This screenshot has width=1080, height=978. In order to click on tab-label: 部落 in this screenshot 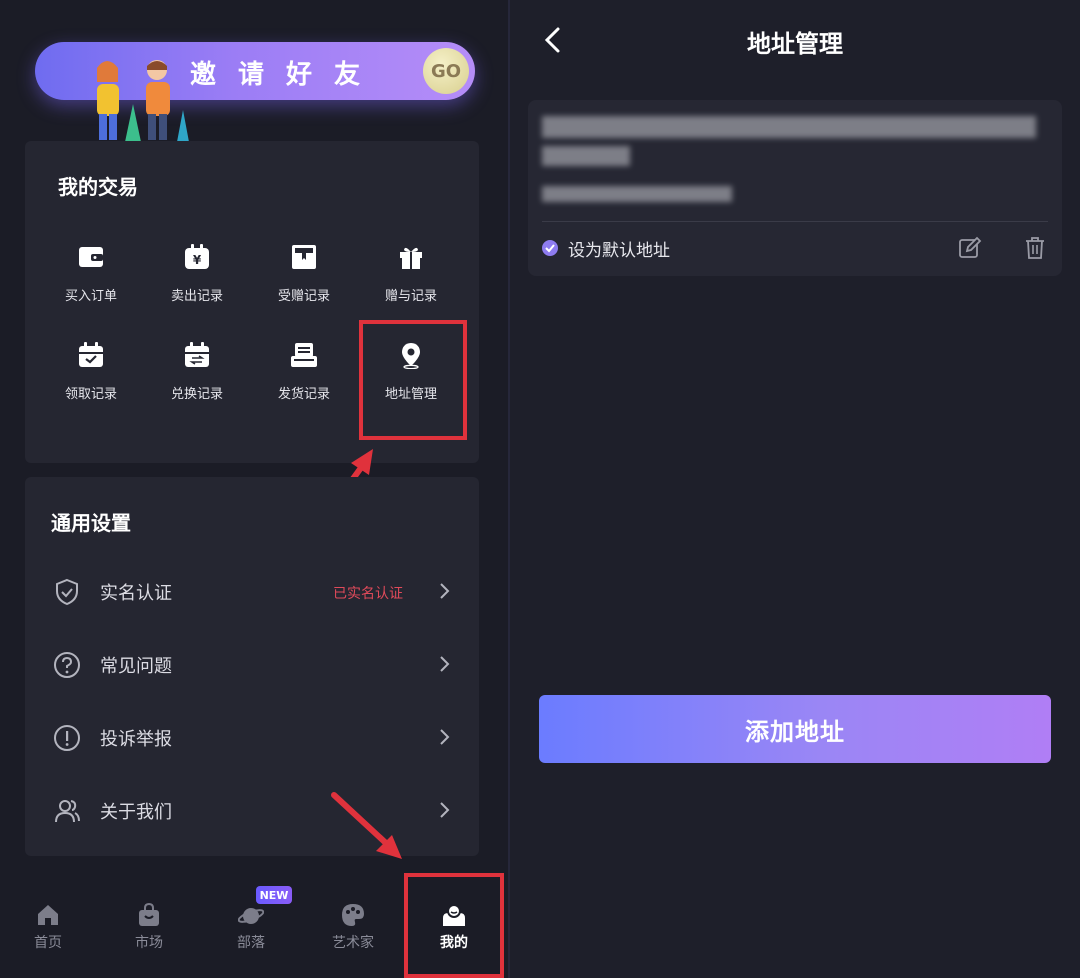, I will do `click(251, 943)`.